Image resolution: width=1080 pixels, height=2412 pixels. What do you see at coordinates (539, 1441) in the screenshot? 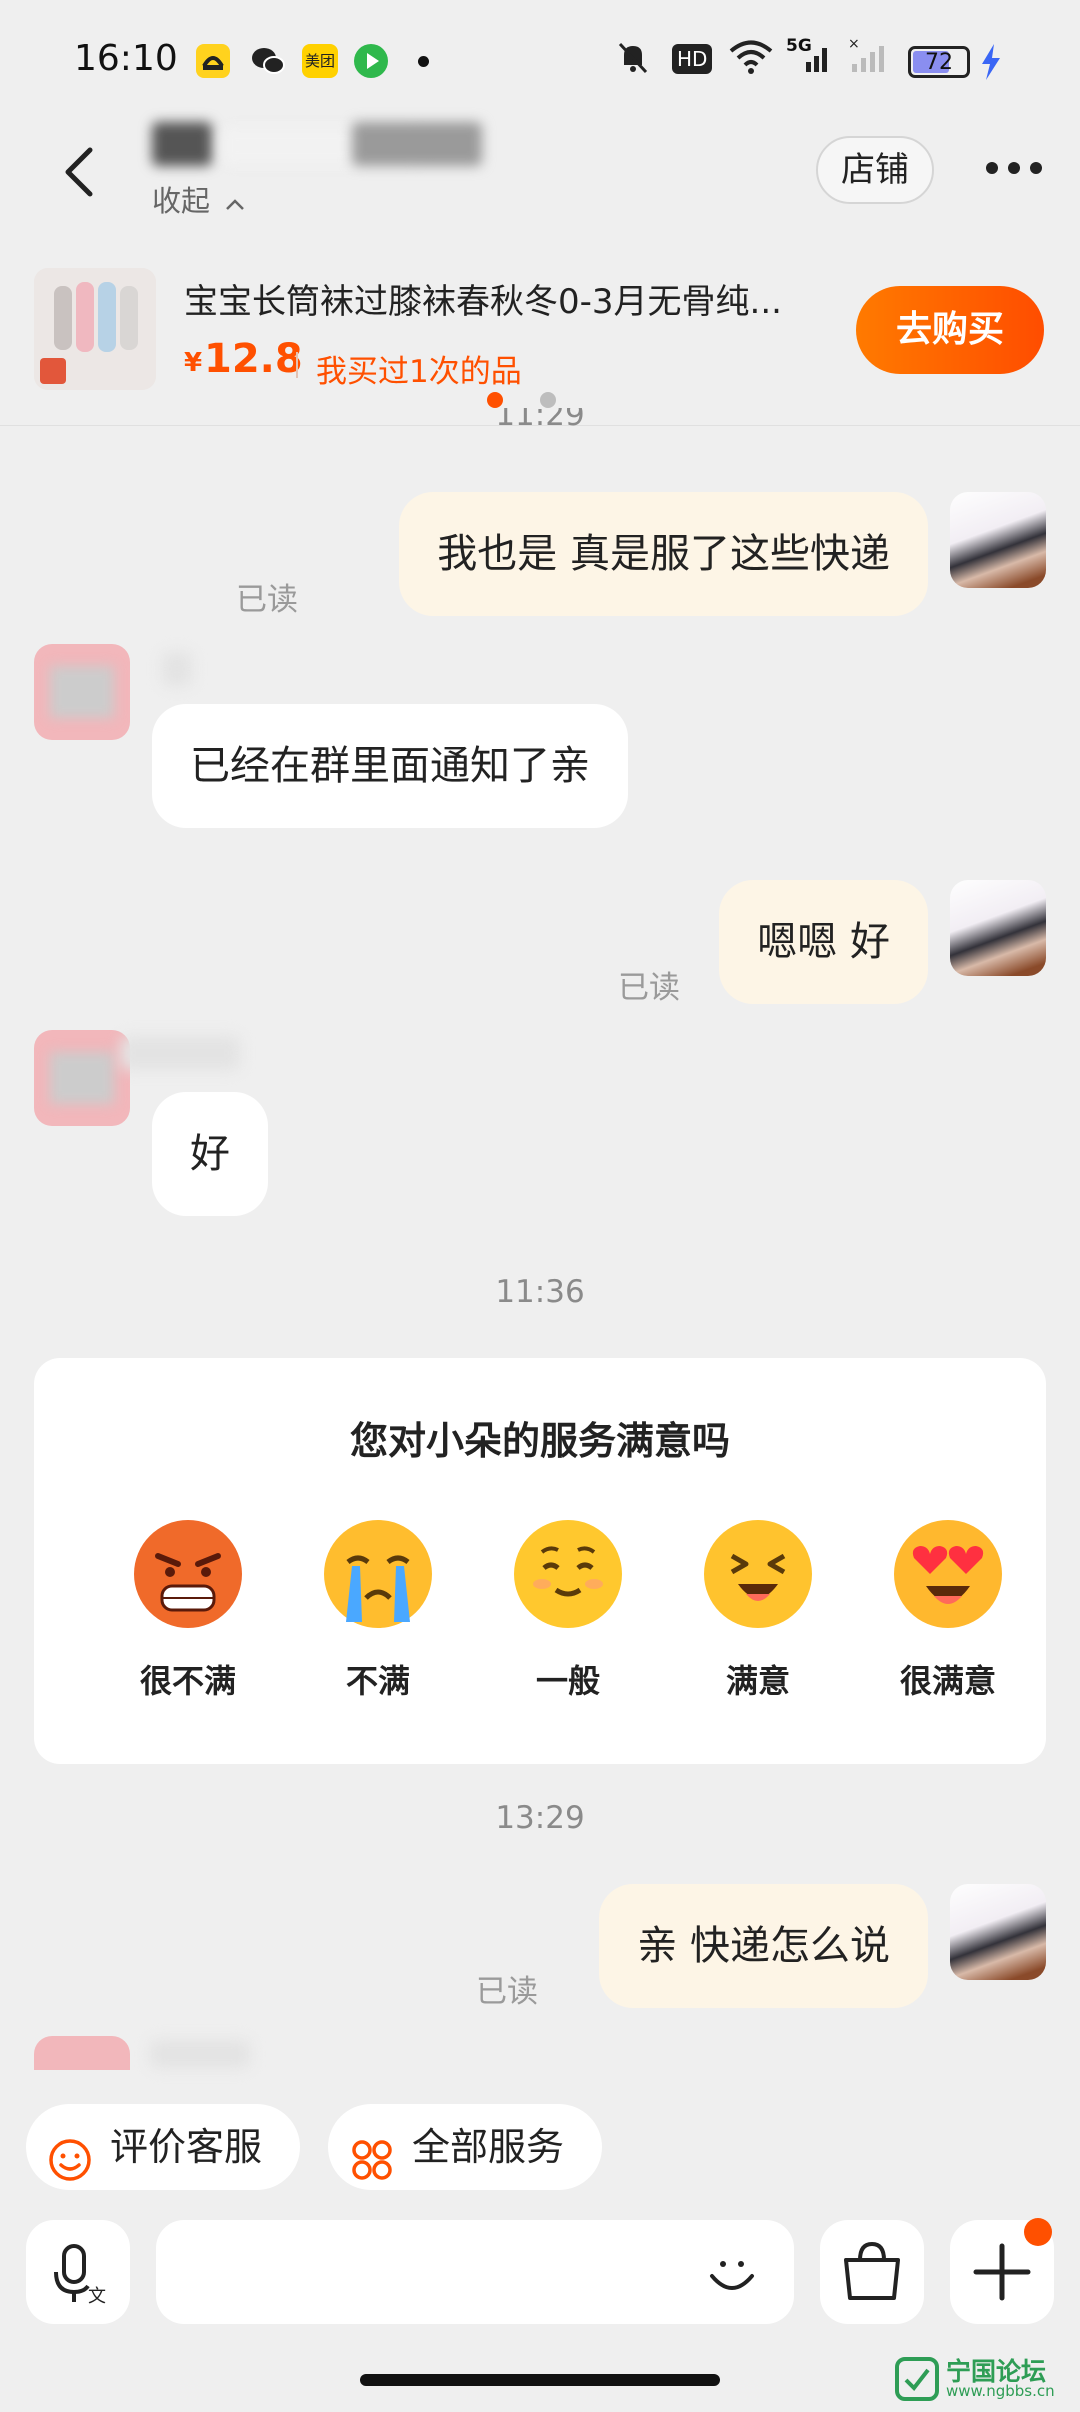
I see `rating-title: 您对小朵的服务满意吗` at bounding box center [539, 1441].